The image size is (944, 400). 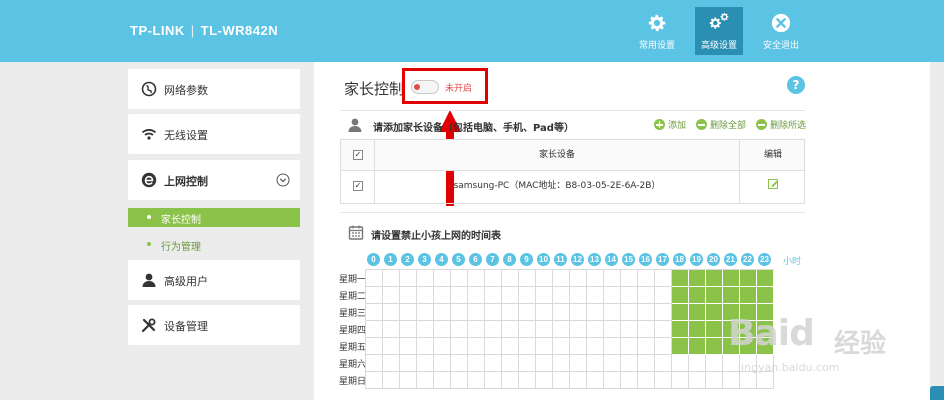 I want to click on hour-label: 1, so click(x=390, y=259).